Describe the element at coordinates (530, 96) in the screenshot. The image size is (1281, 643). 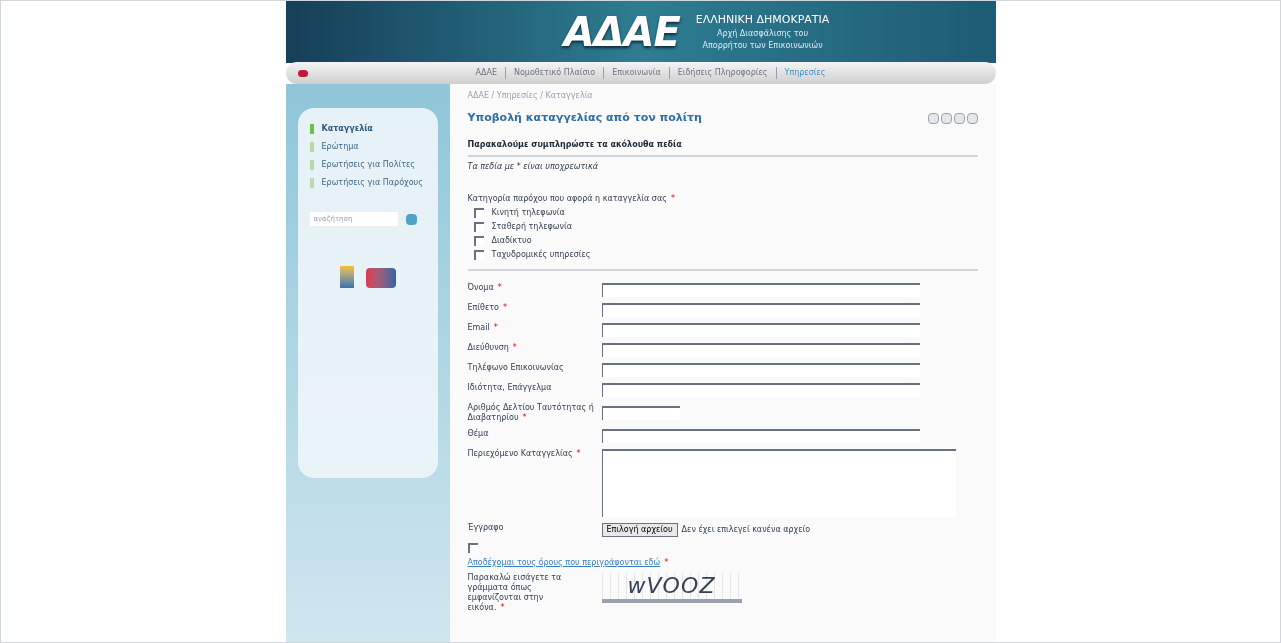
I see `breadcrumb: ΑΔΑΕ / Υπηρεσίες / Καταγγελία` at that location.